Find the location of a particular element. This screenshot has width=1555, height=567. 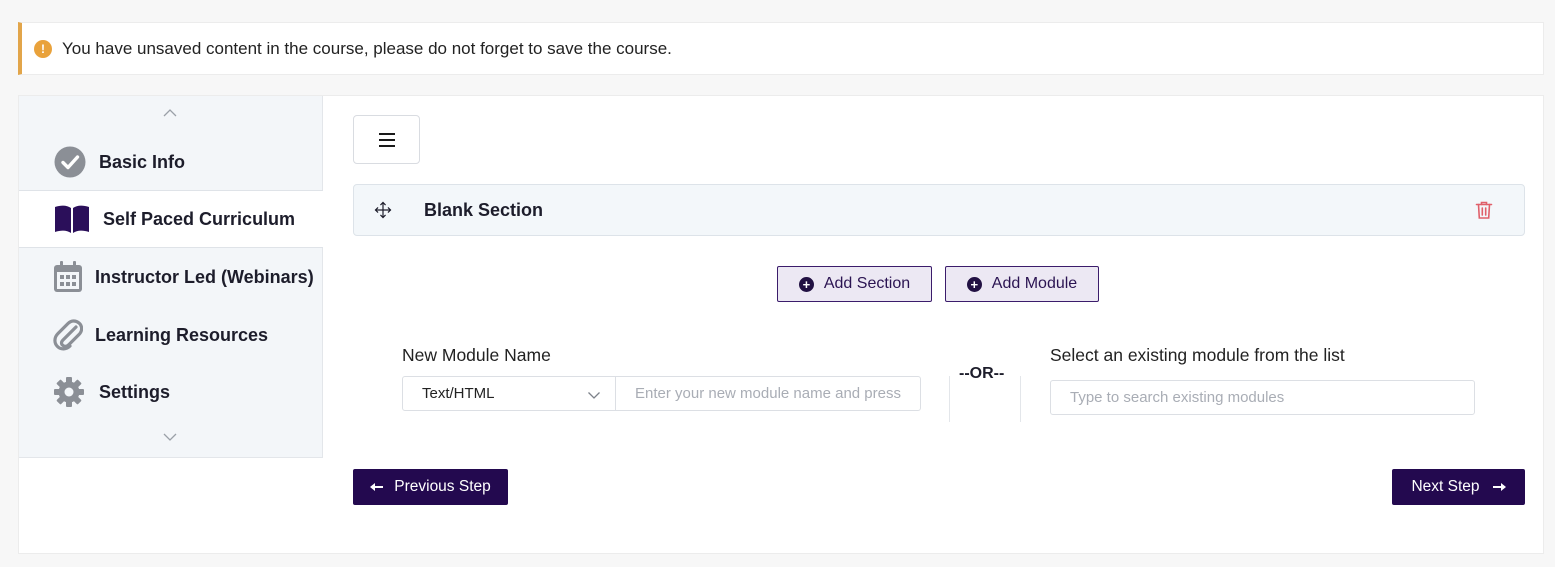

calendar-icon is located at coordinates (68, 277).